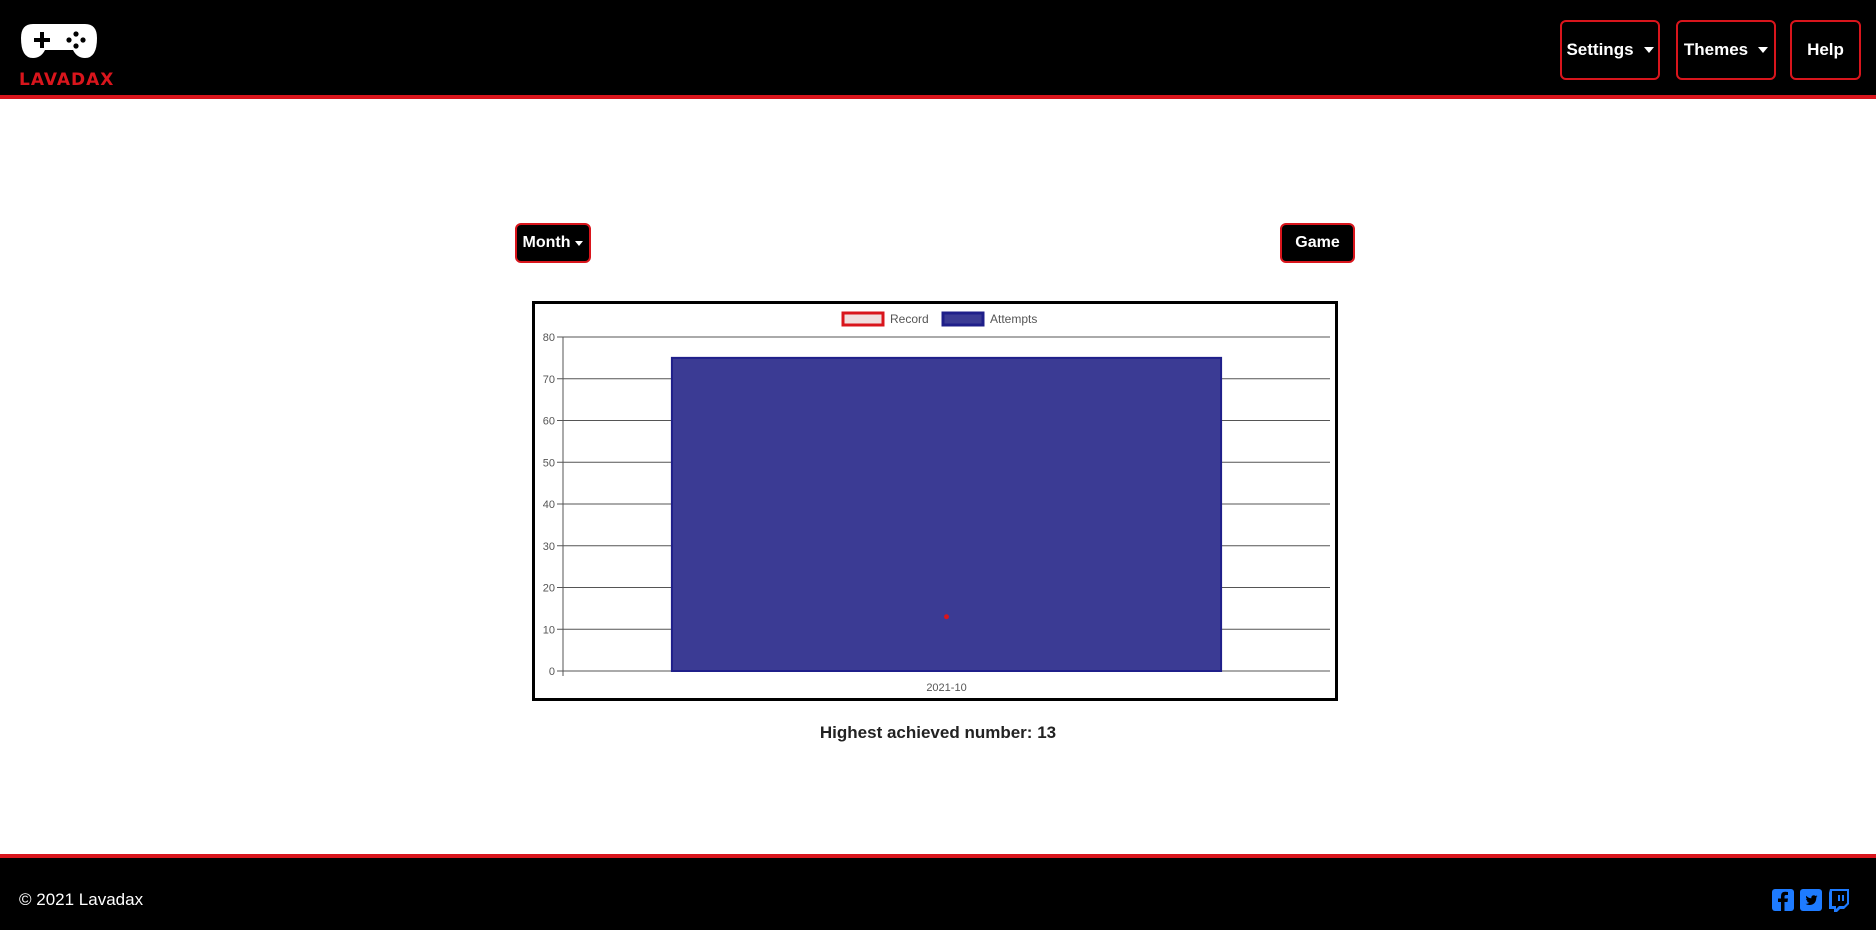 This screenshot has width=1876, height=930. I want to click on legend-label: Attempts, so click(1013, 319).